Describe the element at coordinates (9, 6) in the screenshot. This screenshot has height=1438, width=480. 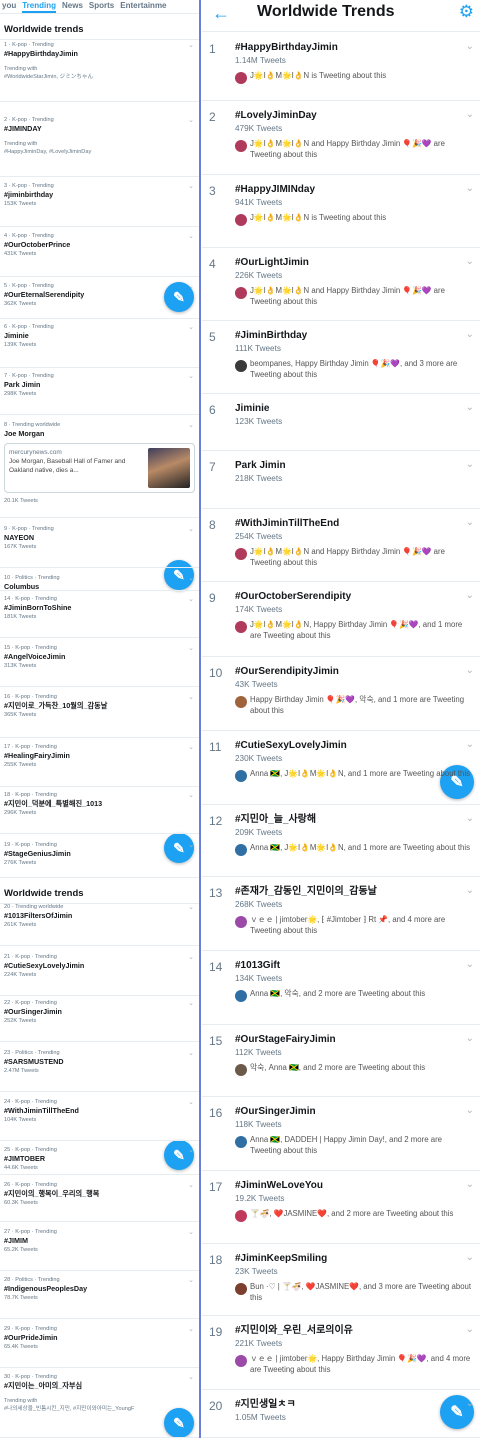
I see `tab-for-you: you` at that location.